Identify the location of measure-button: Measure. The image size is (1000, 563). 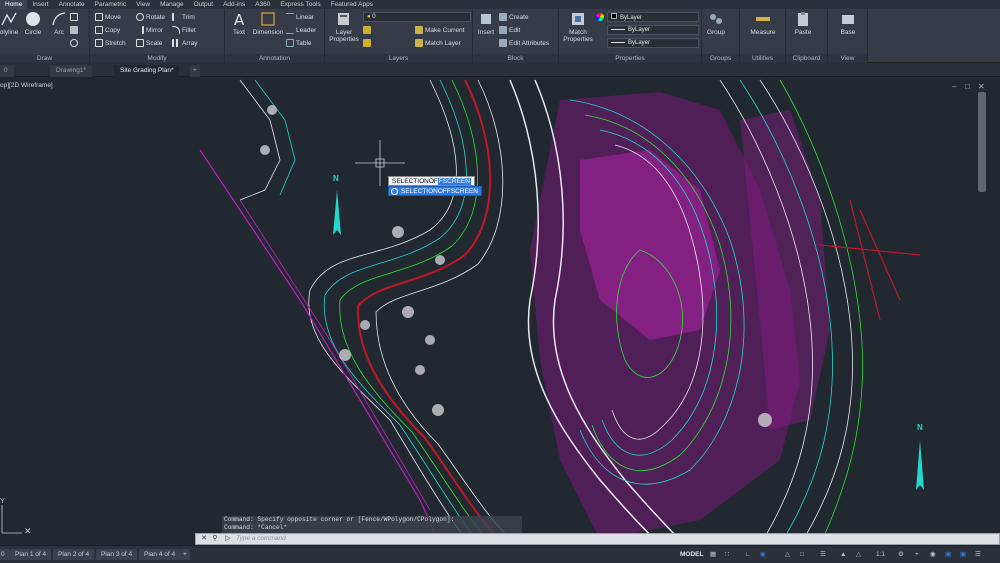
(763, 23).